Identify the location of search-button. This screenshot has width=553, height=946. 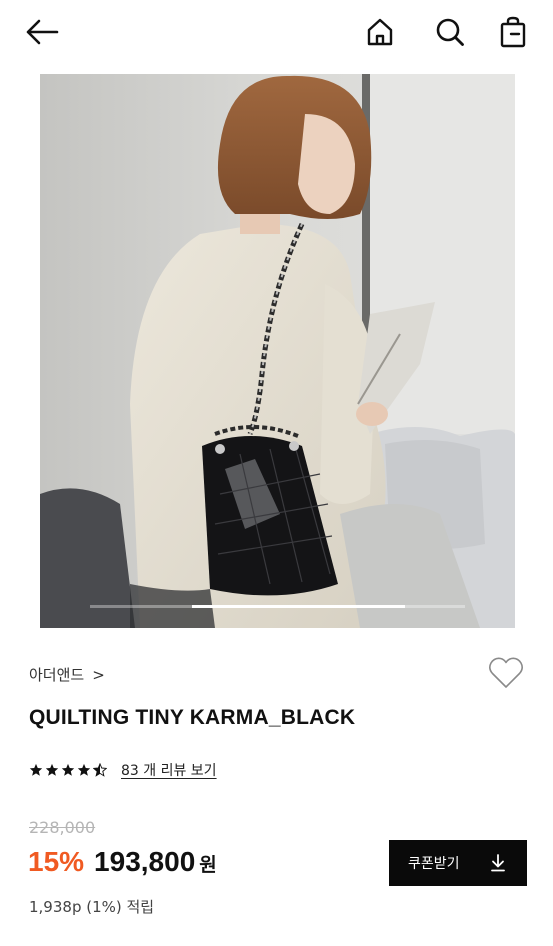
(450, 32).